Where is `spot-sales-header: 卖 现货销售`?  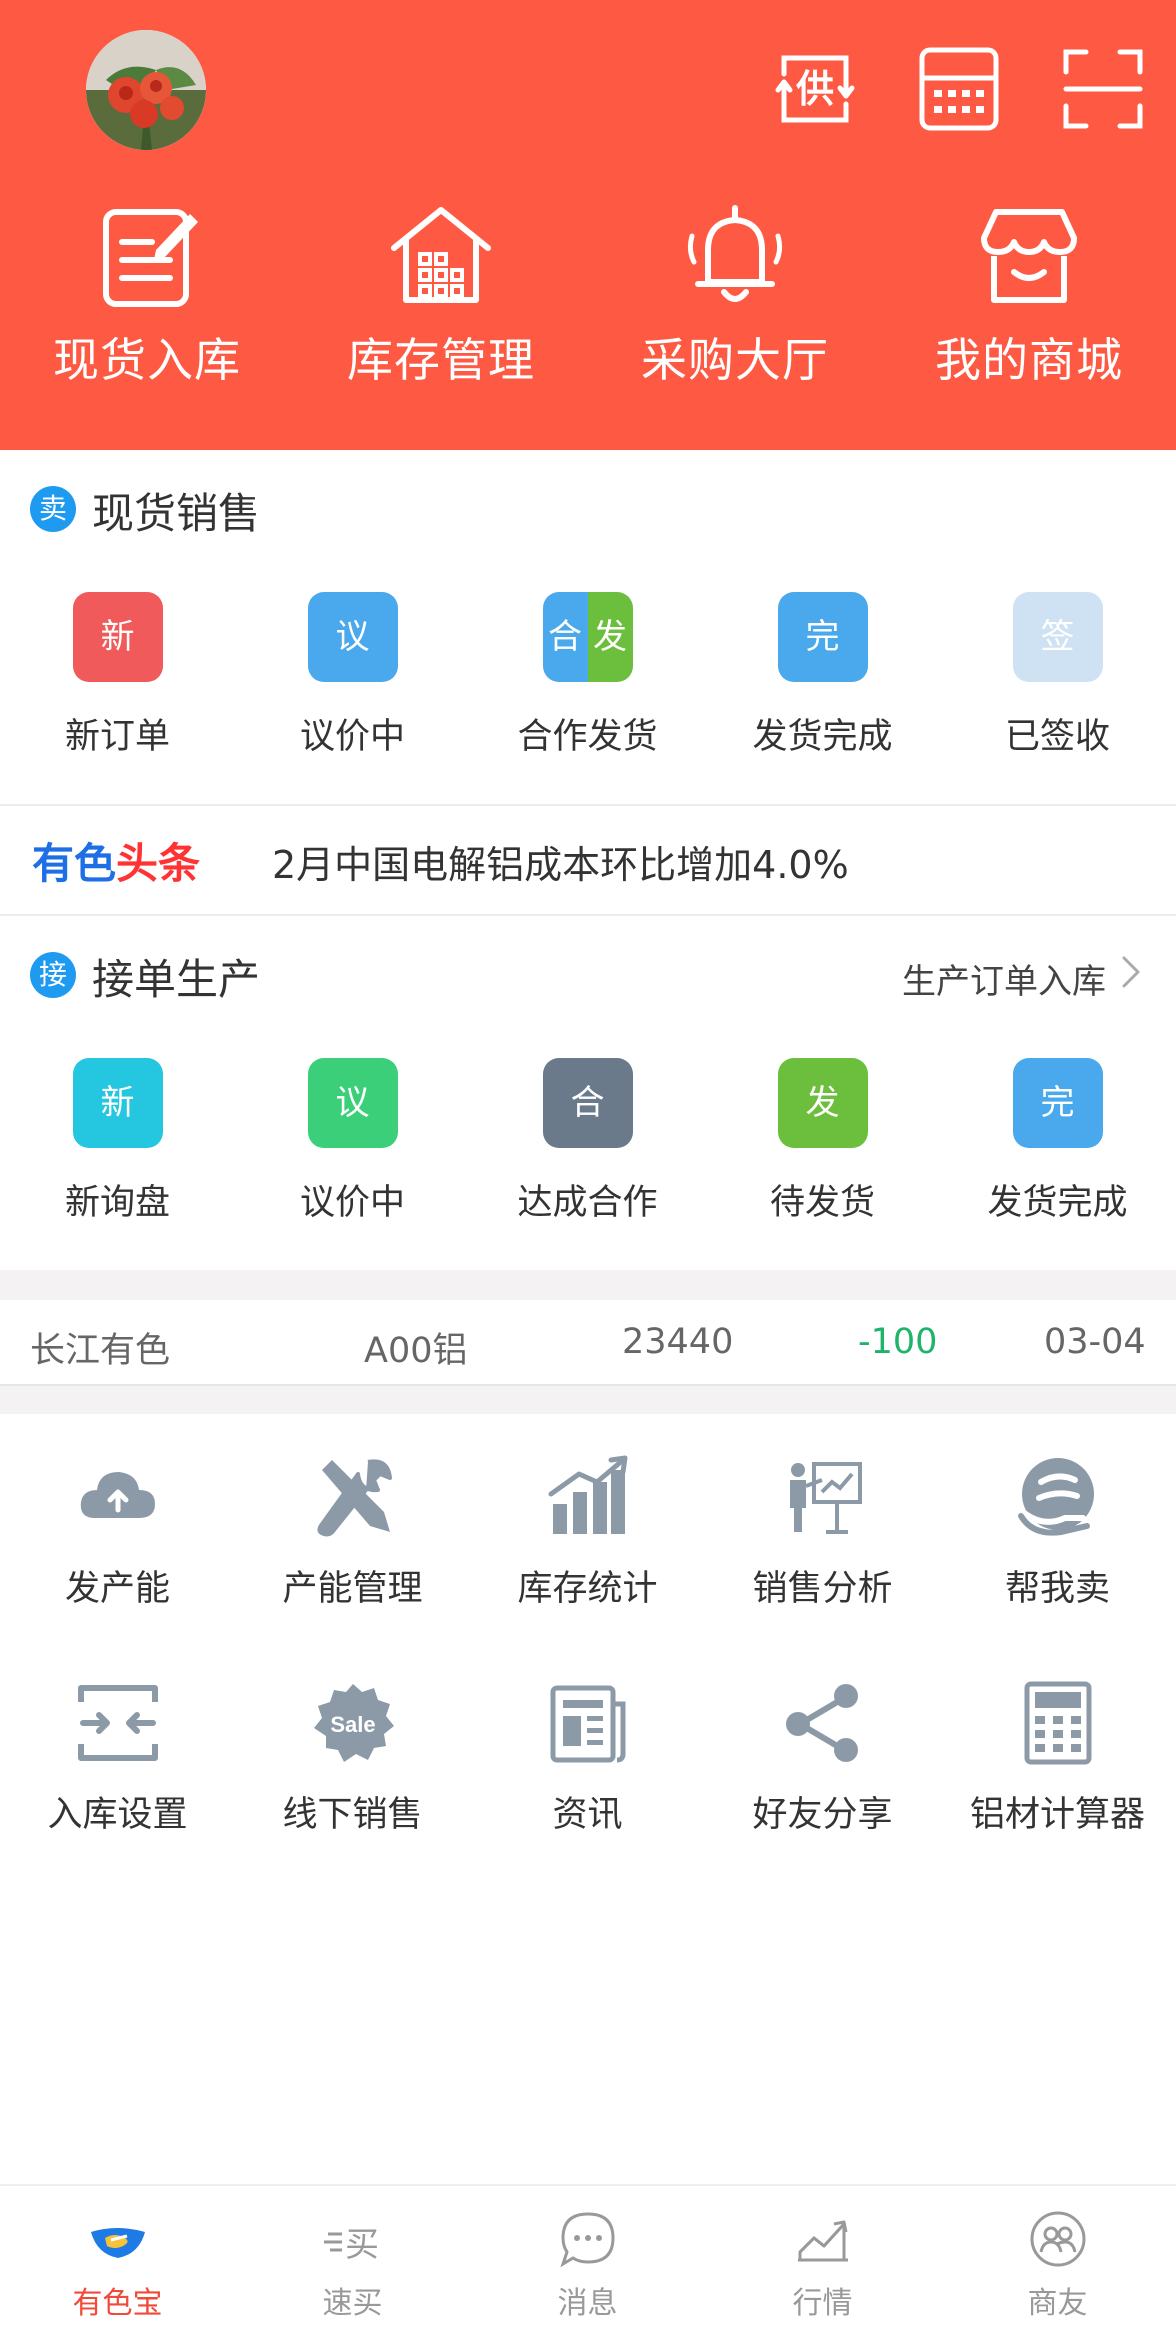 spot-sales-header: 卖 现货销售 is located at coordinates (588, 505).